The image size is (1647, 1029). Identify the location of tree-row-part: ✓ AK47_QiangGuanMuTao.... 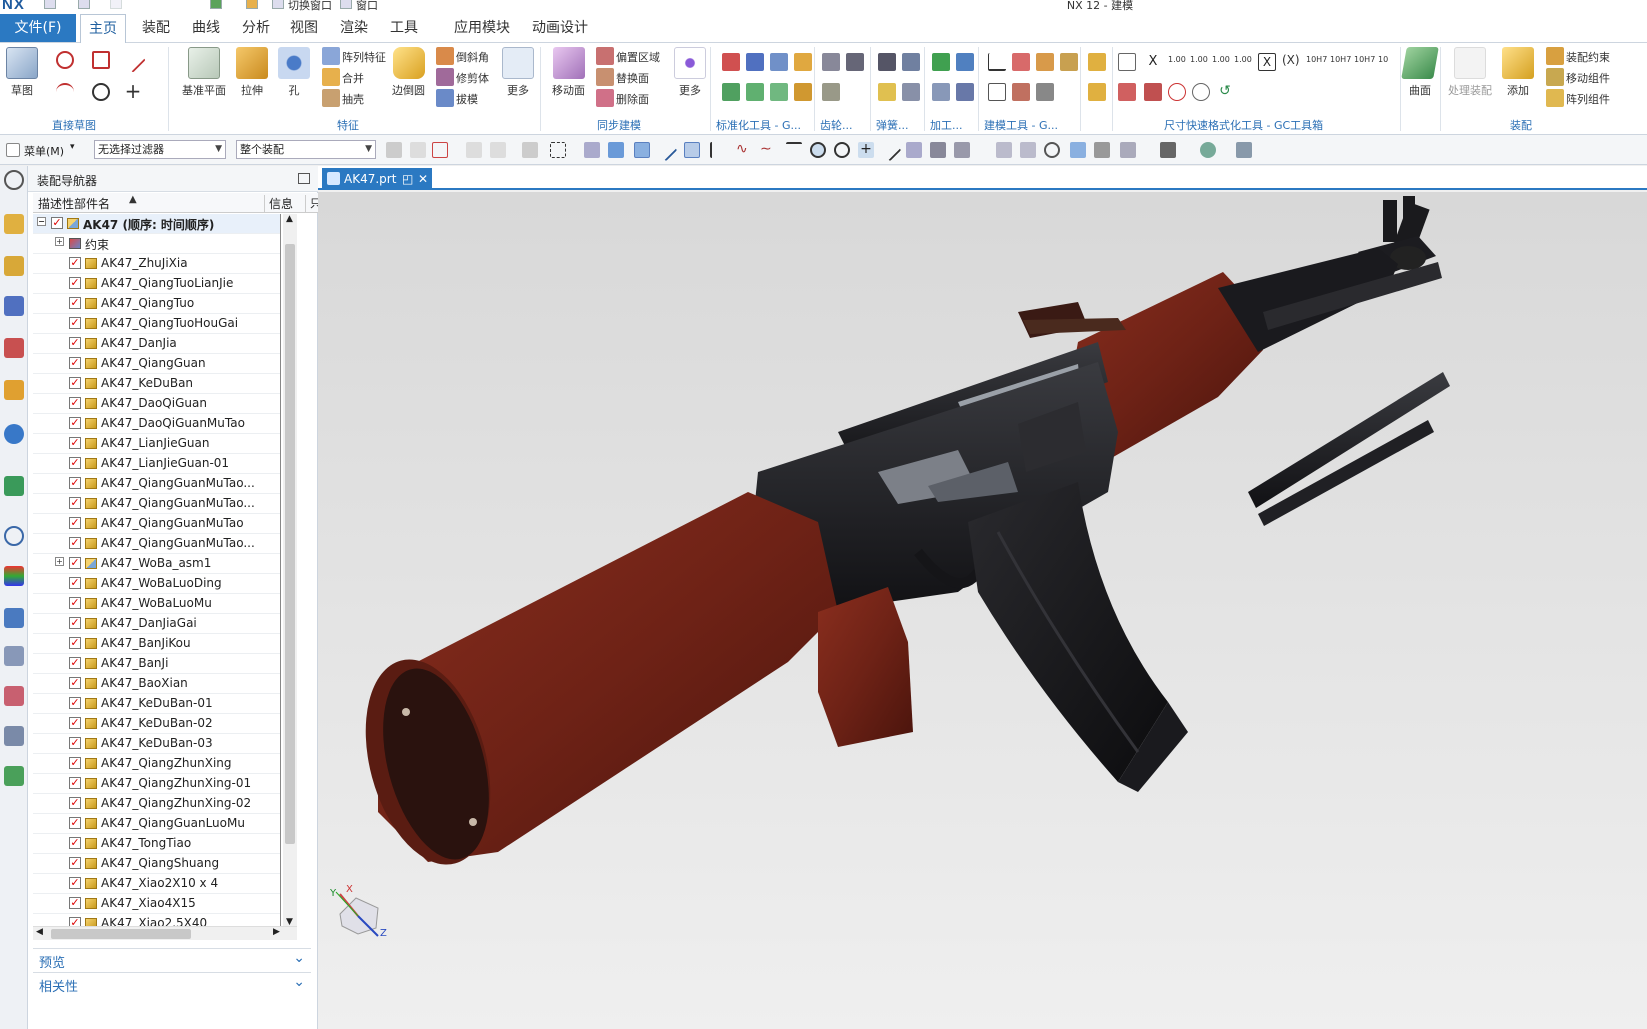
(156, 484).